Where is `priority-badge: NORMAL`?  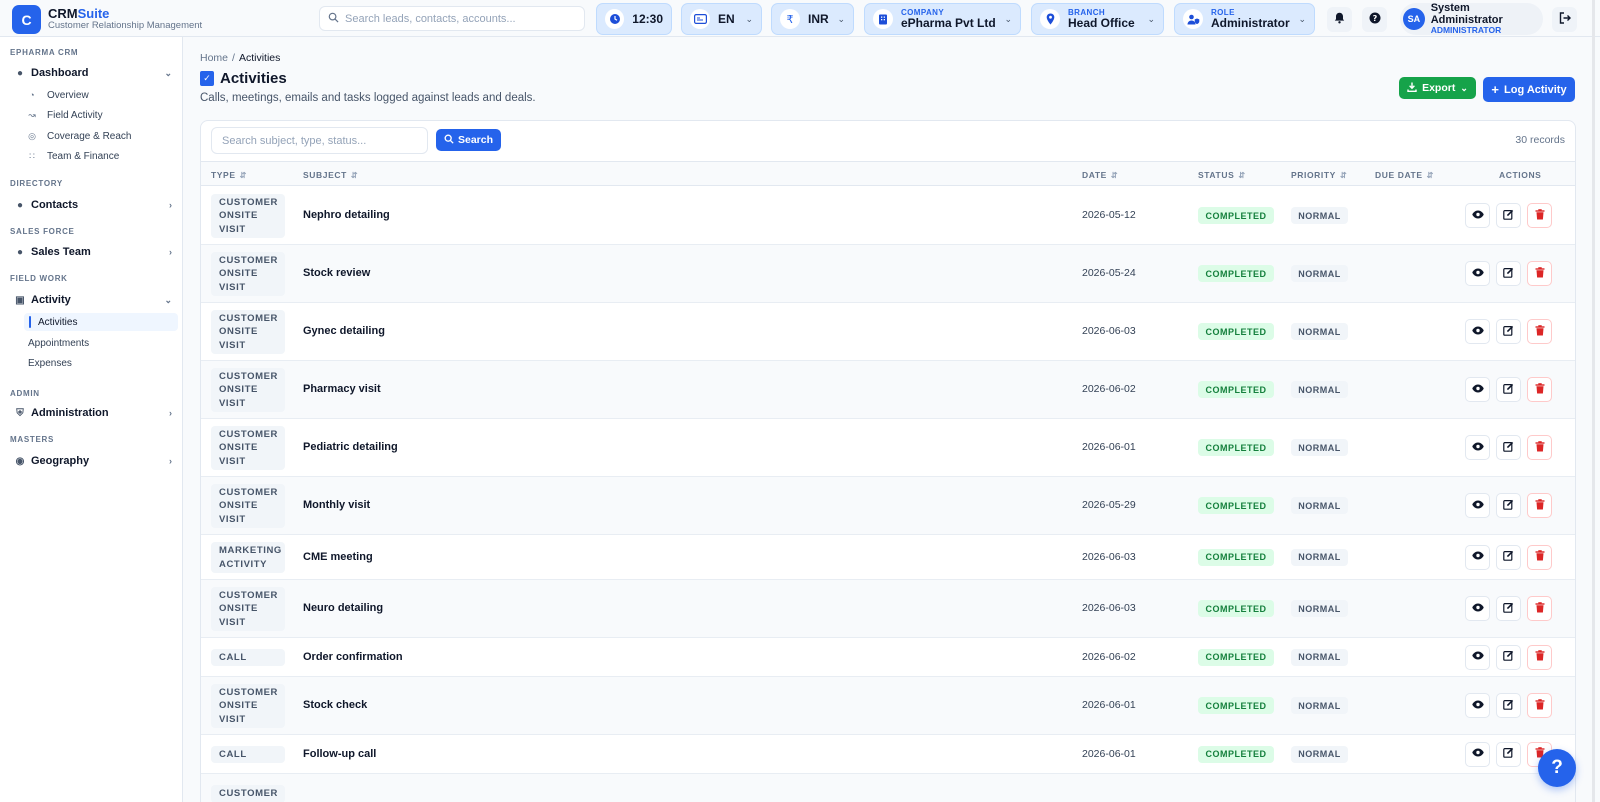
priority-badge: NORMAL is located at coordinates (1319, 389).